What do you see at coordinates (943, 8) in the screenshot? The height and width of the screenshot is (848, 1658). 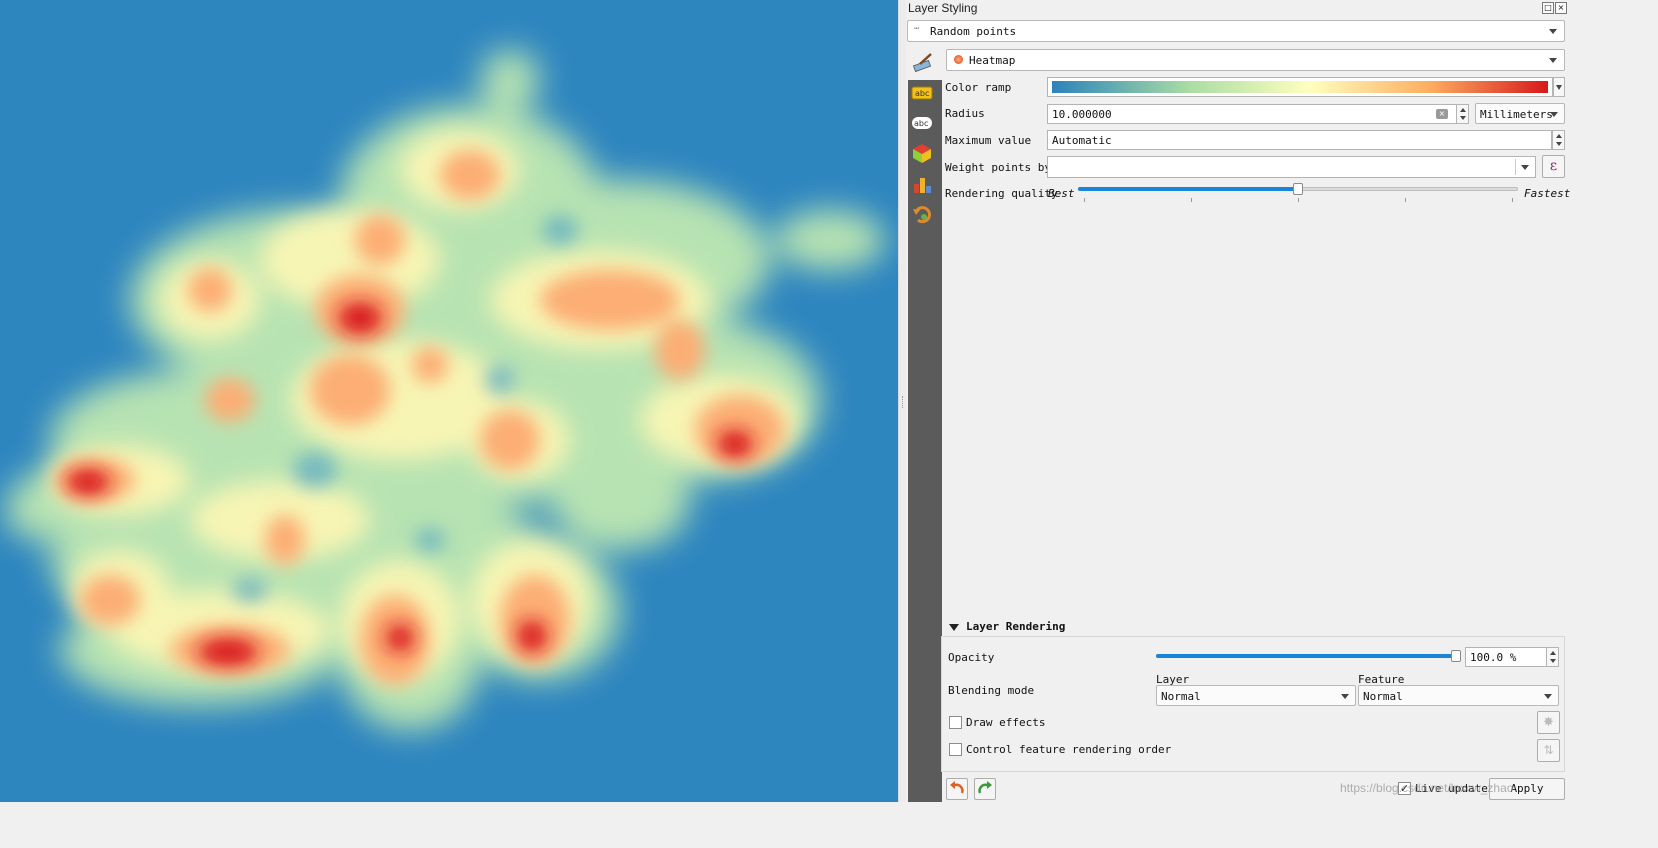 I see `panel-title: Layer Styling` at bounding box center [943, 8].